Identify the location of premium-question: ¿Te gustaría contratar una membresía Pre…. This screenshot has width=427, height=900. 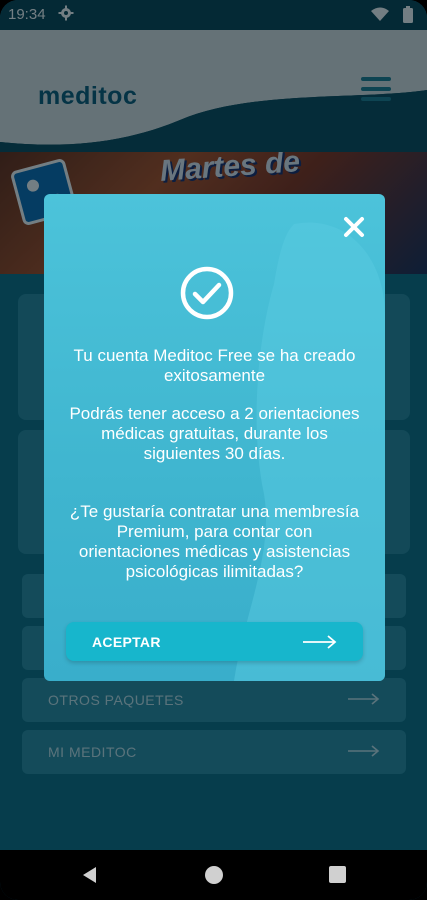
(214, 541).